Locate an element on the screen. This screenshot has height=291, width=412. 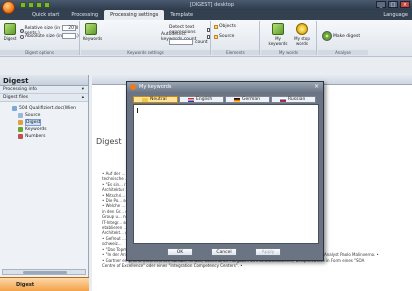
text-cursor is located at coordinates (137, 110).